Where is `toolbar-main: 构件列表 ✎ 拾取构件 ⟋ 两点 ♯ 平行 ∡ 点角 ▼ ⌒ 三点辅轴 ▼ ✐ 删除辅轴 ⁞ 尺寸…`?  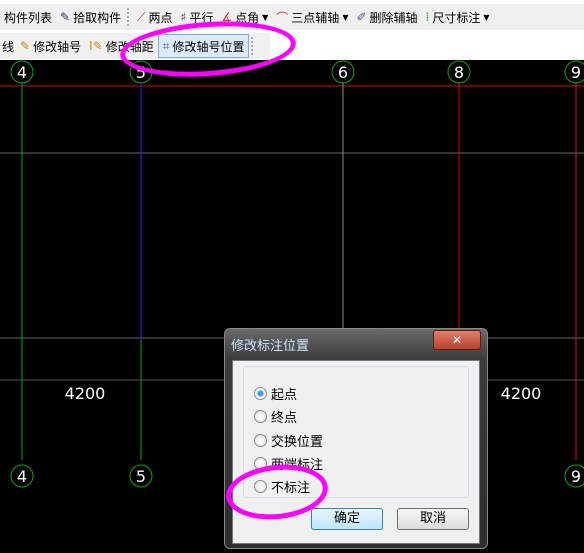
toolbar-main: 构件列表 ✎ 拾取构件 ⟋ 两点 ♯ 平行 ∡ 点角 ▼ ⌒ 三点辅轴 ▼ ✐ 删除辅轴 ⁞ 尺寸… is located at coordinates (292, 17).